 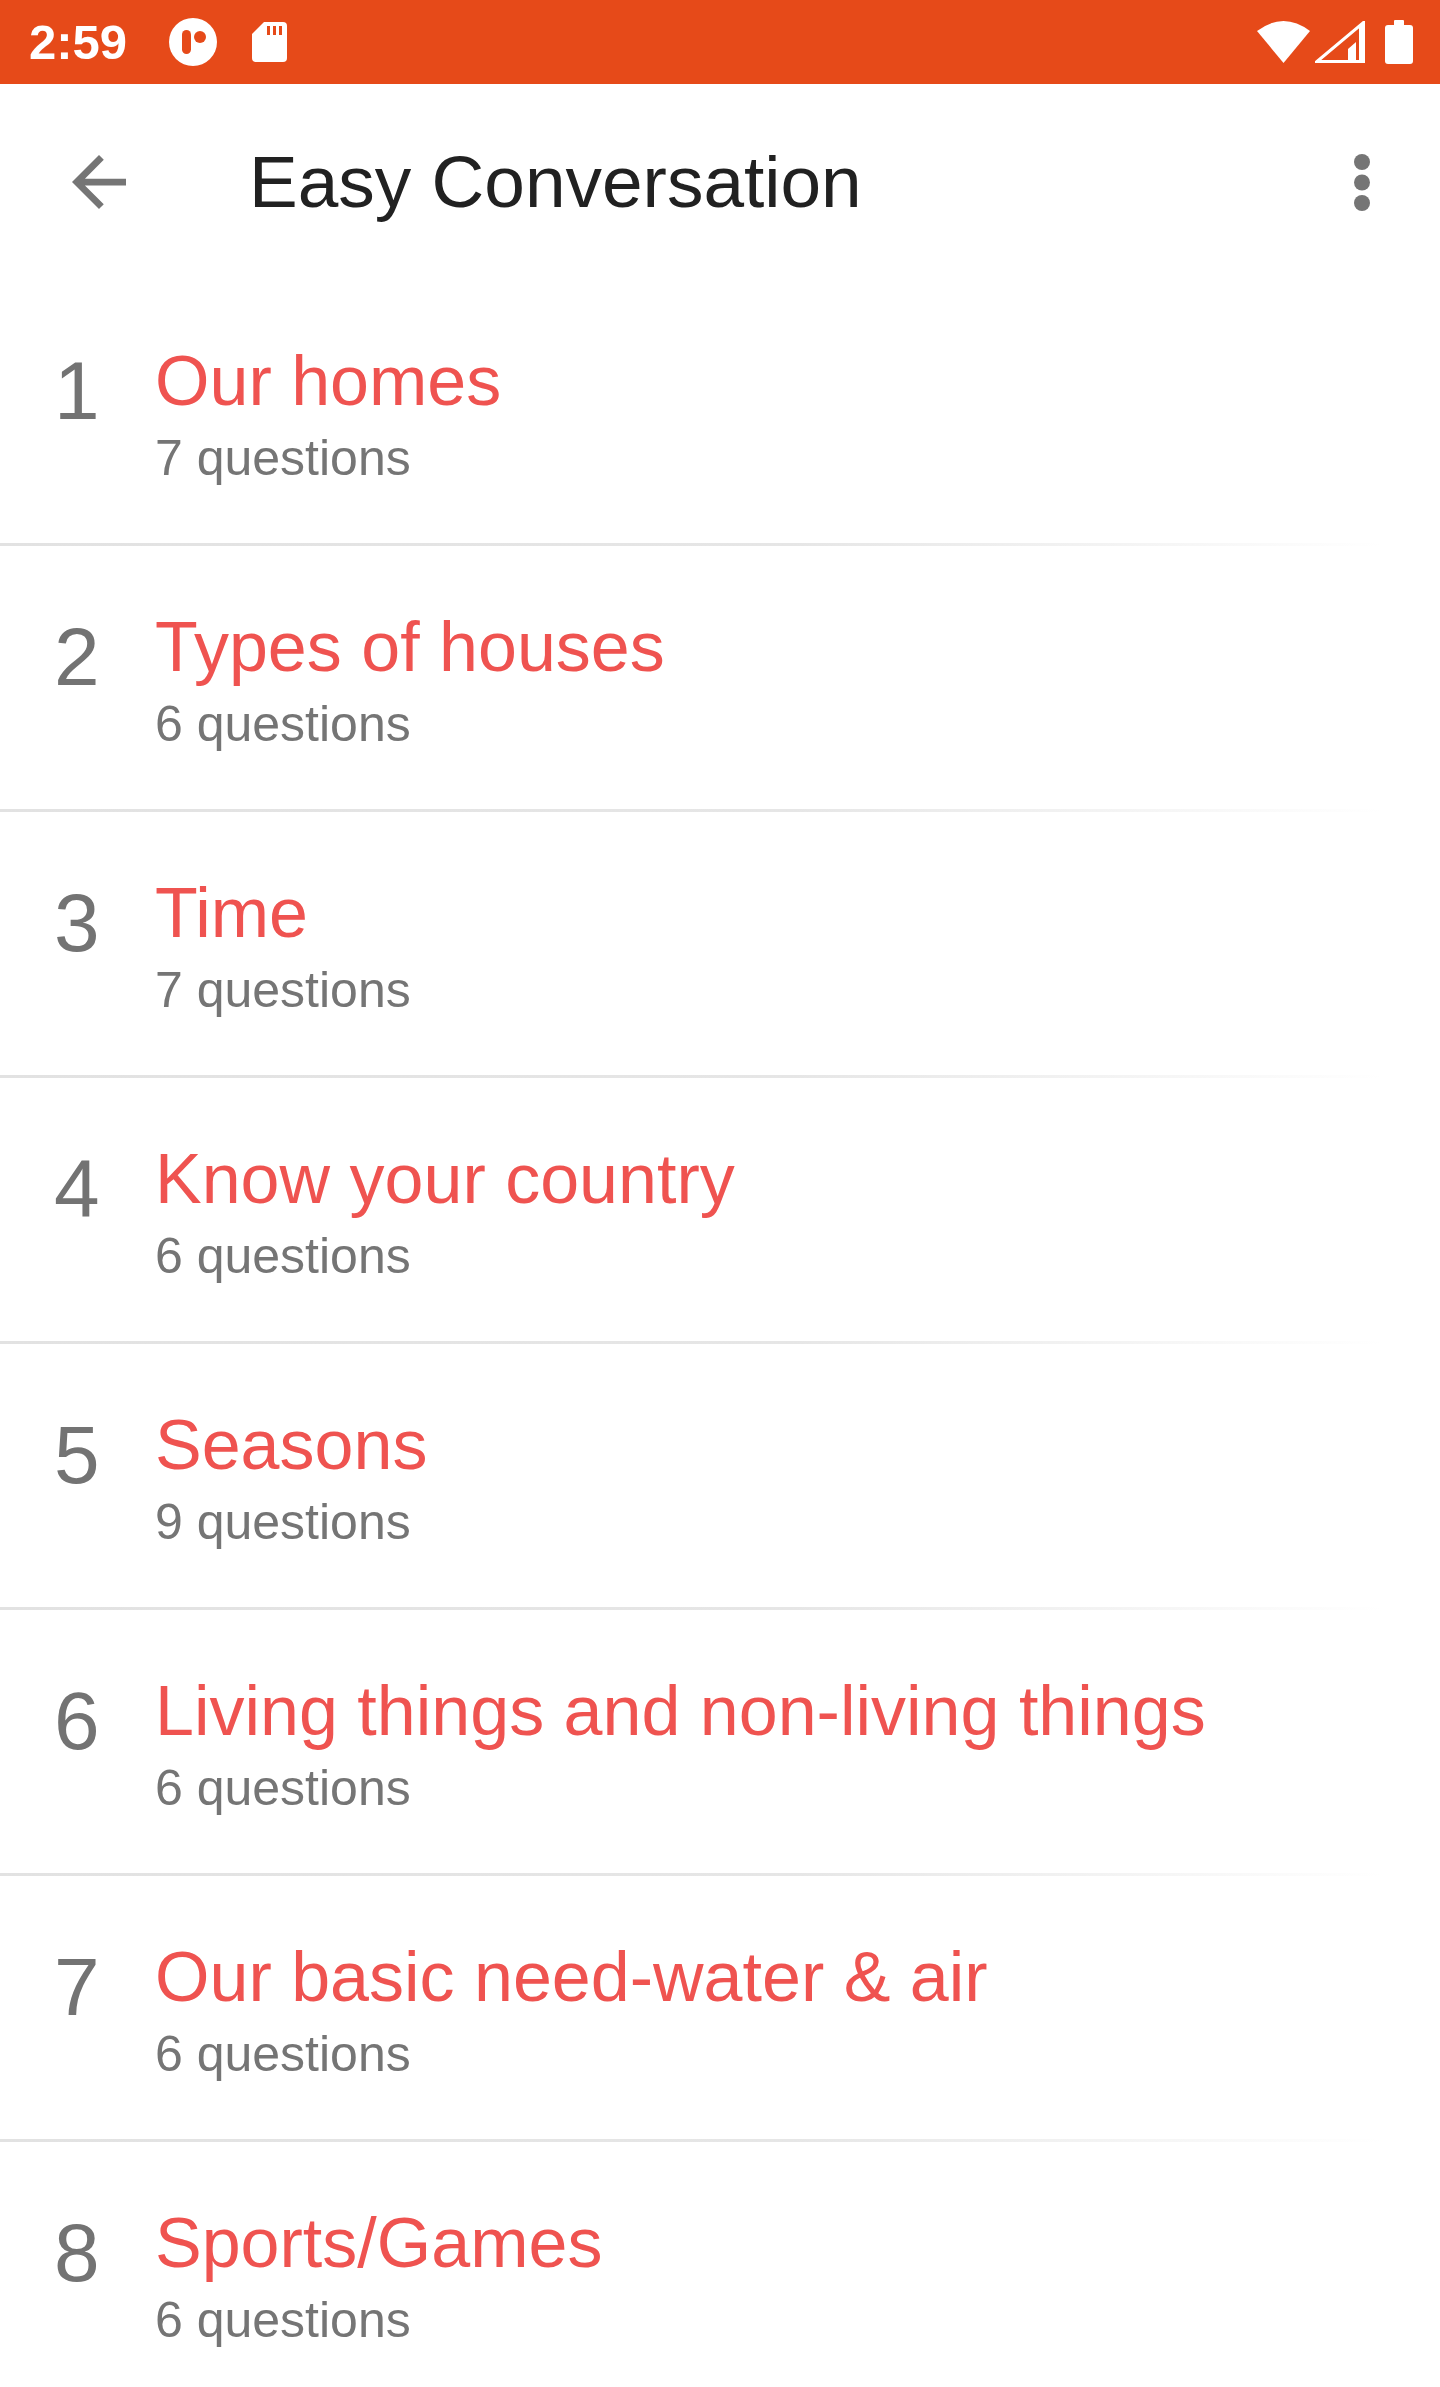 I want to click on lesson-title: Types of houses, so click(x=410, y=647).